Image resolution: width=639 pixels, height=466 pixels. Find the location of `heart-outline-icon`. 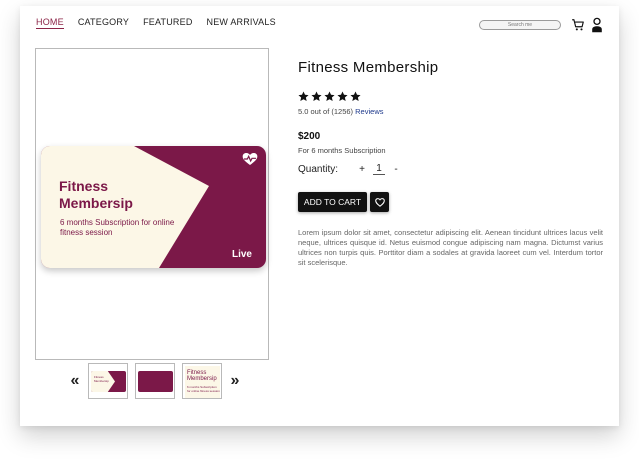

heart-outline-icon is located at coordinates (379, 202).